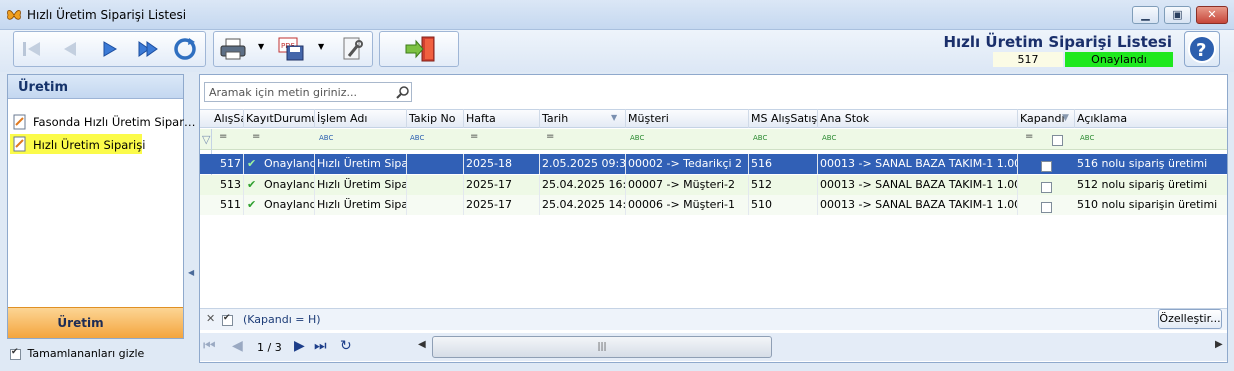  I want to click on help-button: ?, so click(1202, 49).